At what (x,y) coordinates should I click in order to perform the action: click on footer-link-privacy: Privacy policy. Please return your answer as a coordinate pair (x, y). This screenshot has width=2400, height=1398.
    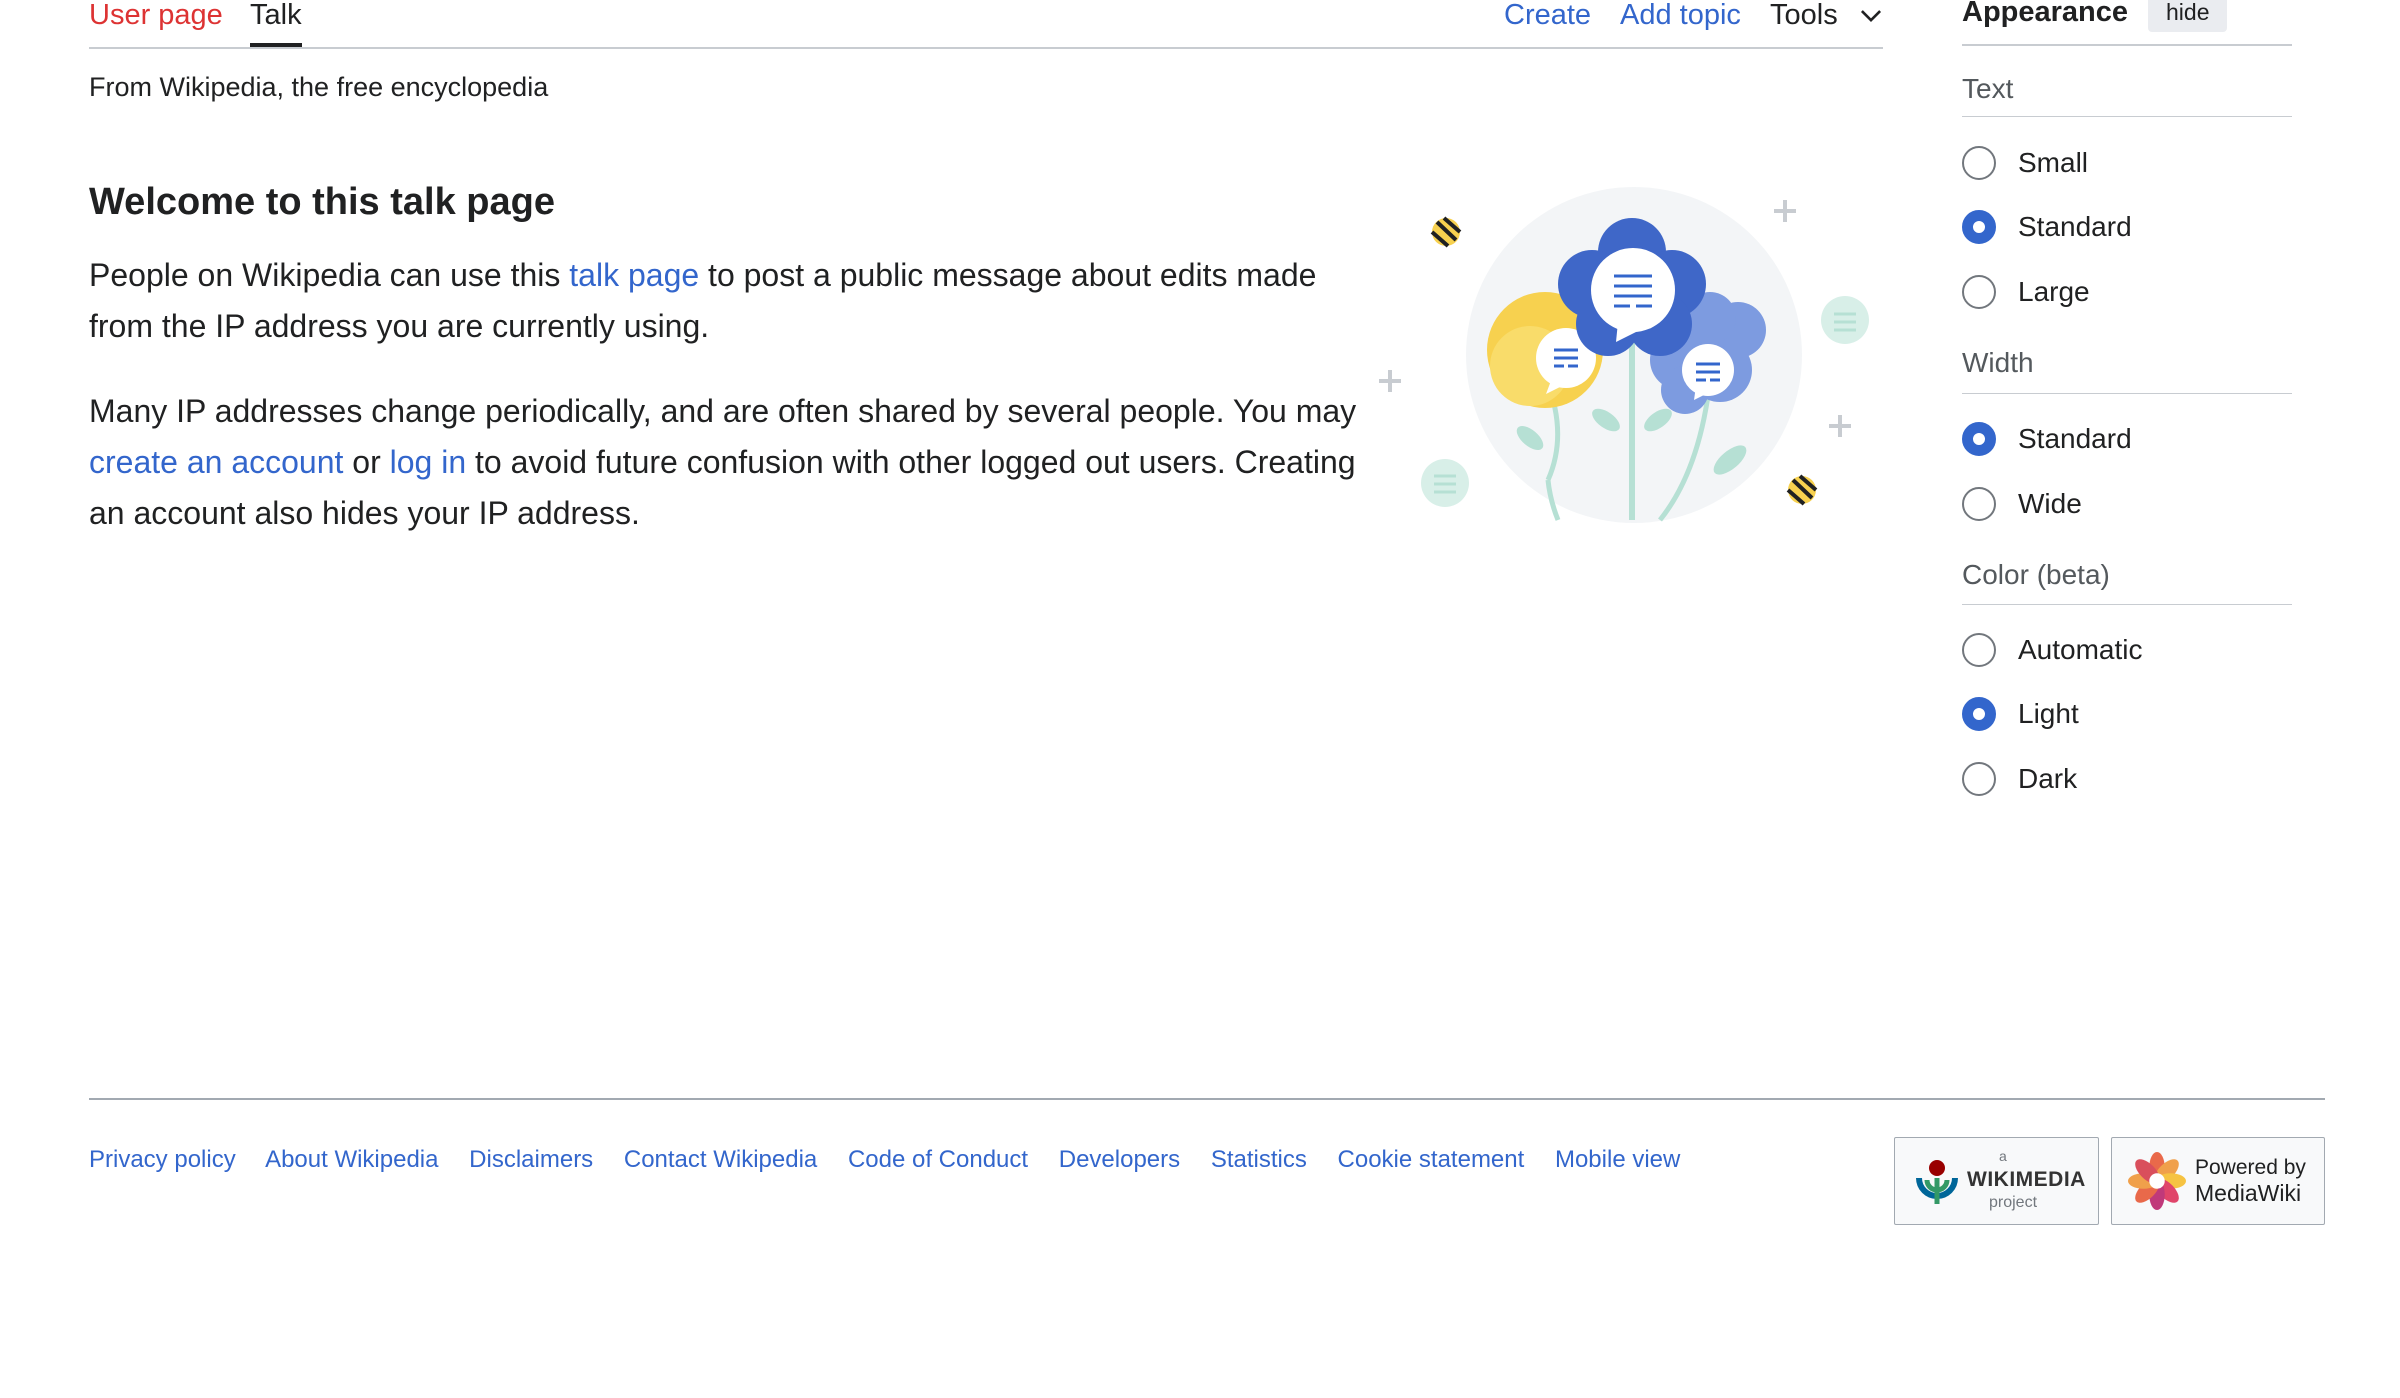
    Looking at the image, I should click on (162, 1159).